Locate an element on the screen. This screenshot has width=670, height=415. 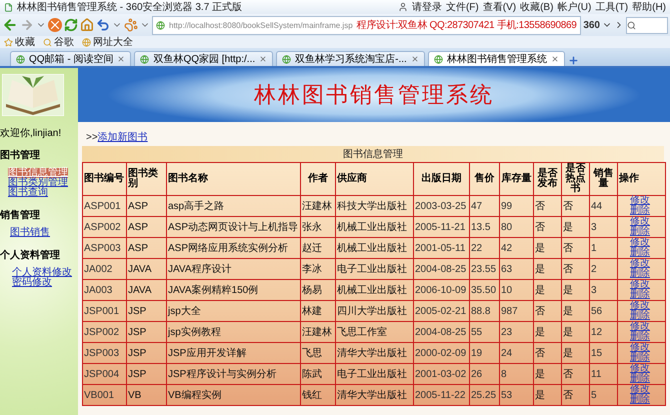
welcome-text: 欢迎你,linjian! is located at coordinates (31, 133).